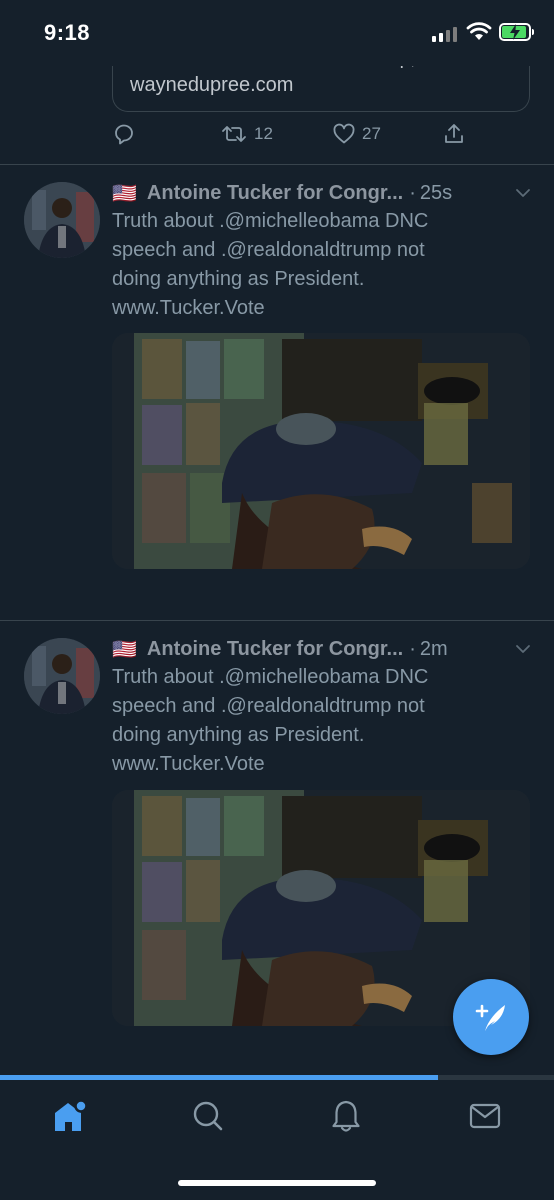  What do you see at coordinates (371, 133) in the screenshot?
I see `like-count: 27` at bounding box center [371, 133].